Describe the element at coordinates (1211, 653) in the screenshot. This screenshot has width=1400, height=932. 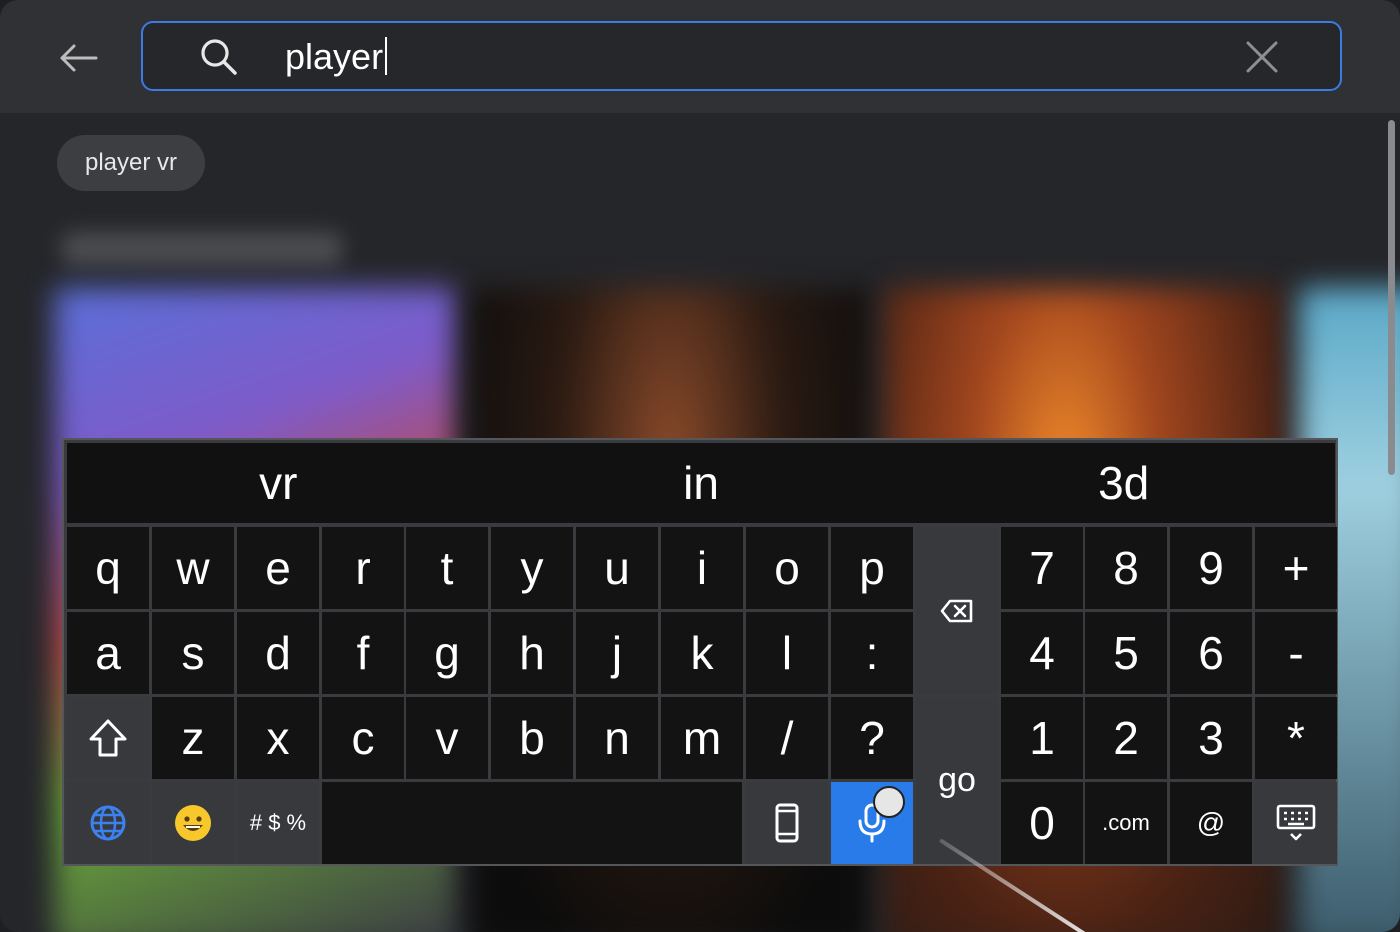
I see `key-6: 6` at that location.